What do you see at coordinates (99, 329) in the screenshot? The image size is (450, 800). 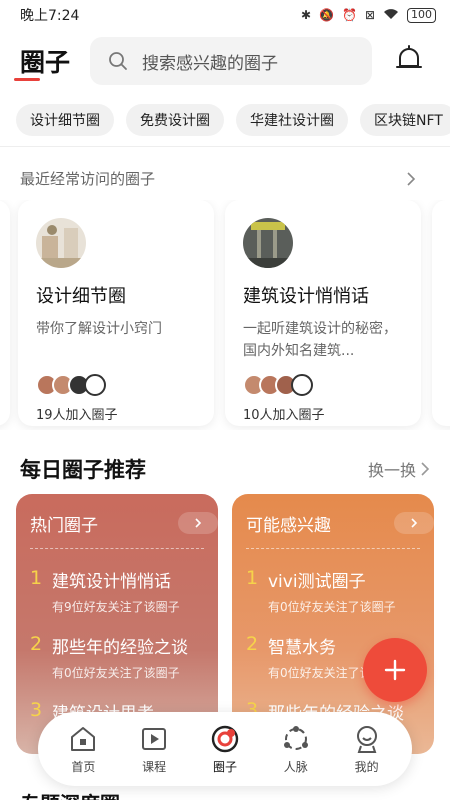 I see `circle-desc: 带你了解设计小窍门` at bounding box center [99, 329].